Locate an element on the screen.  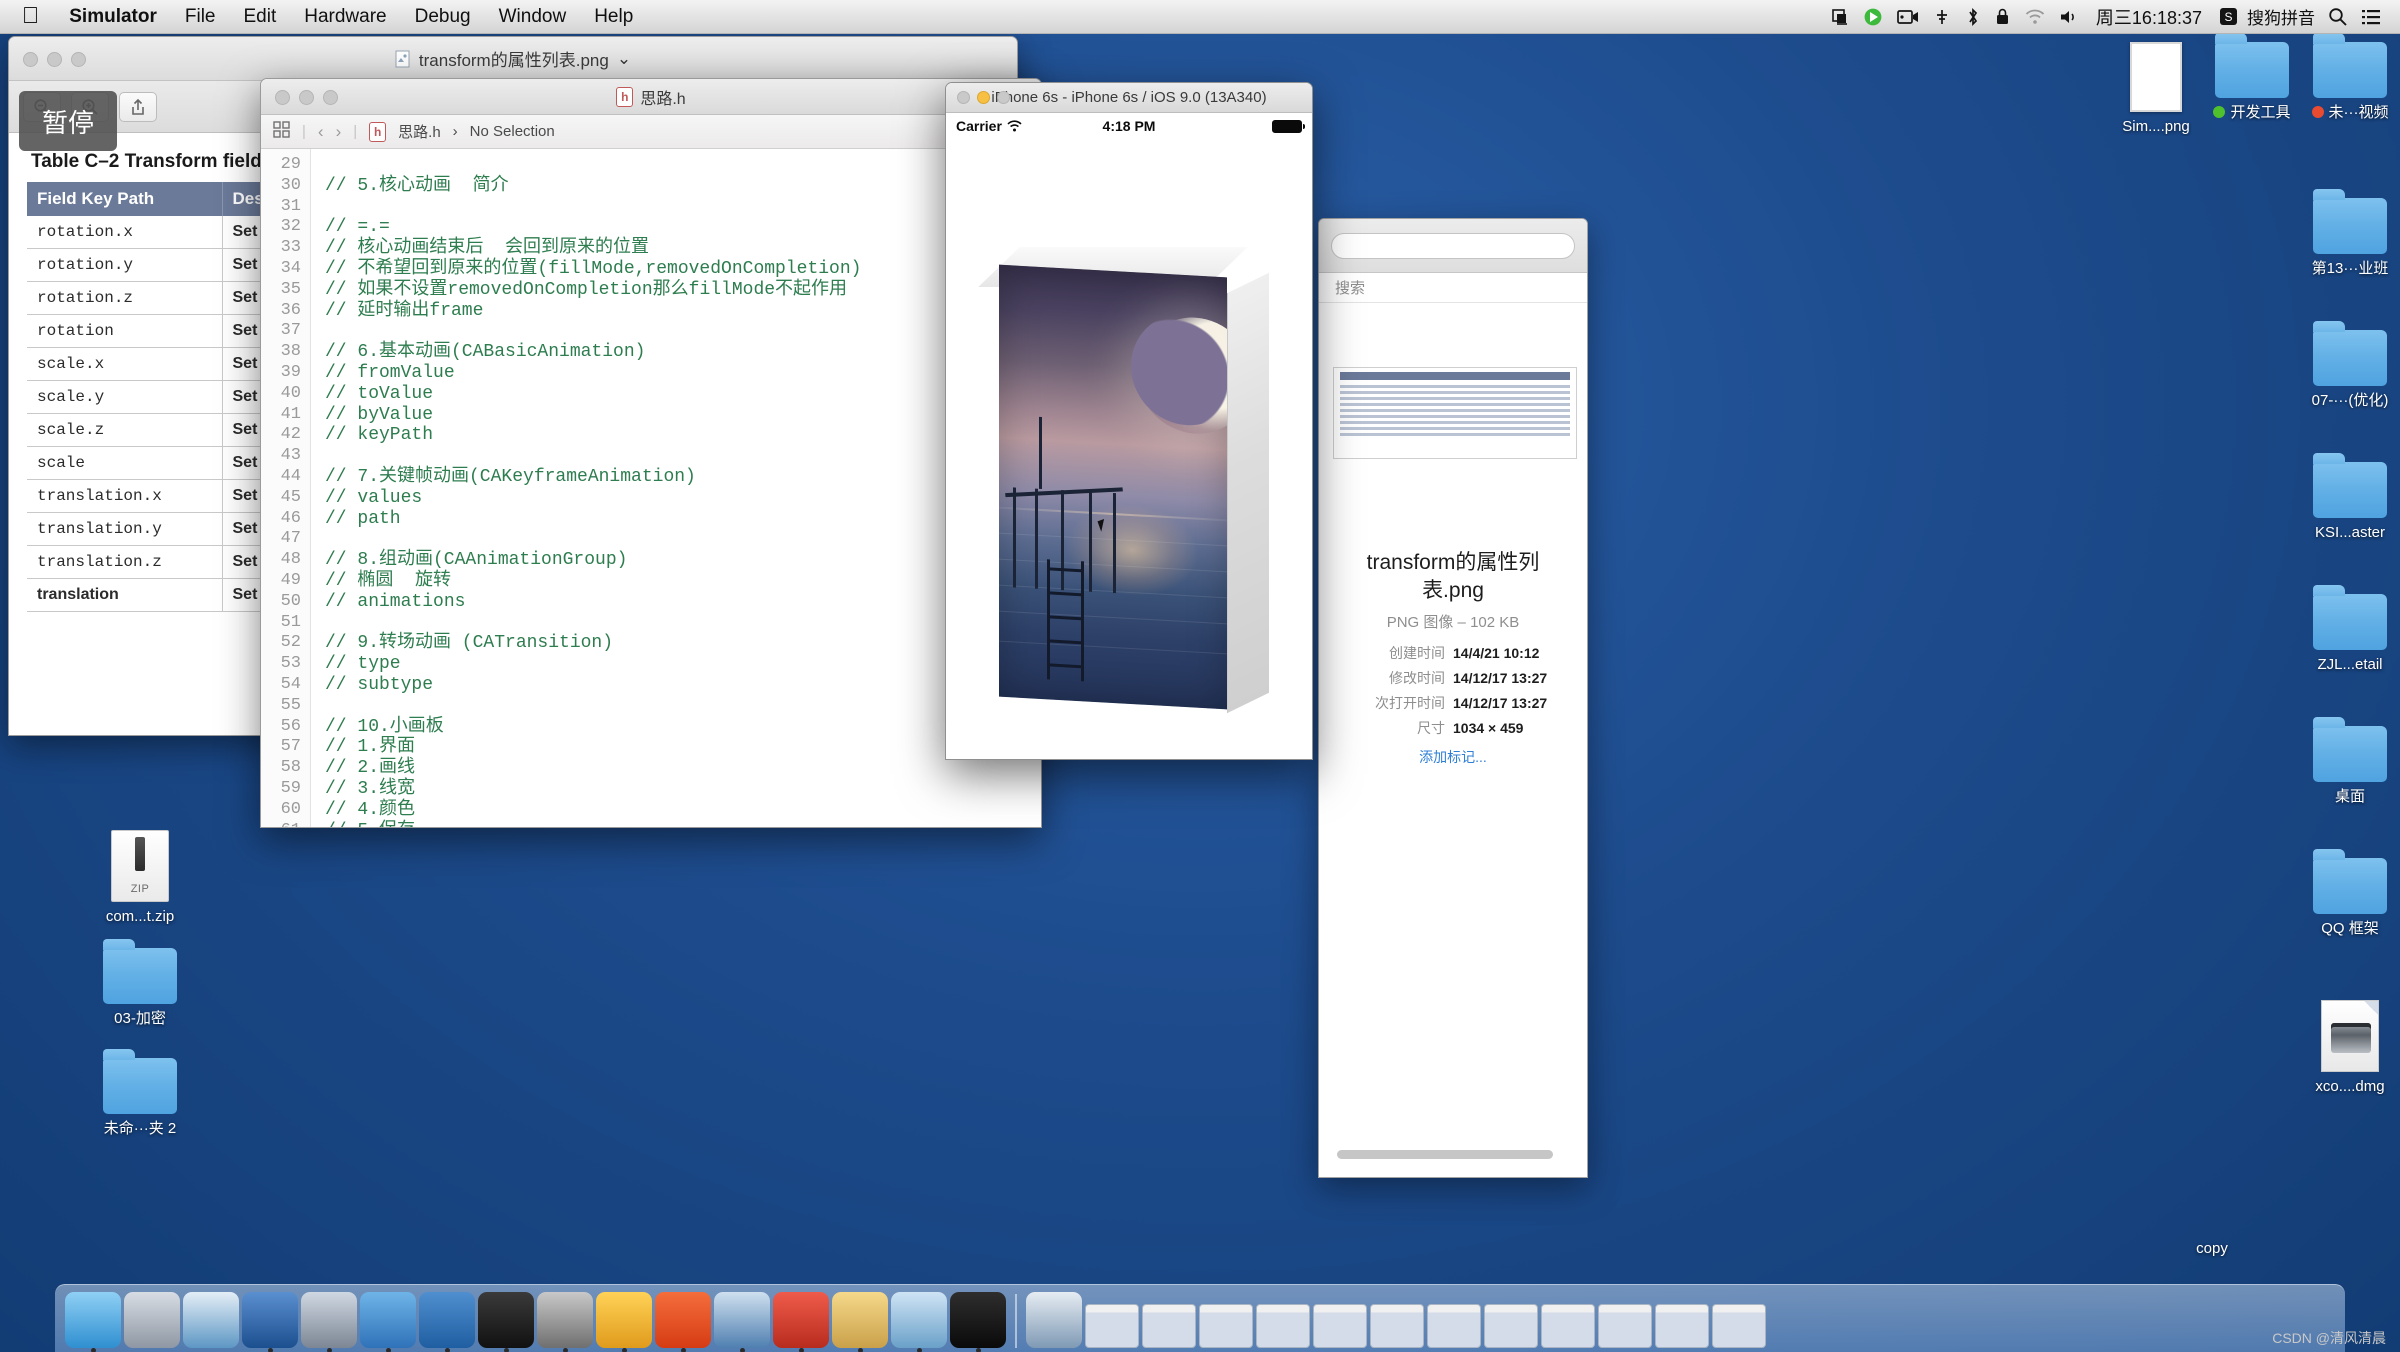
xcode-window-controls is located at coordinates (306, 97).